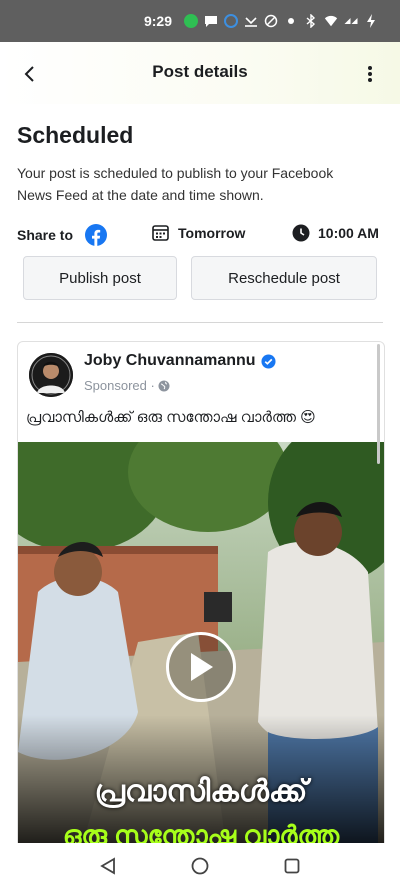 The image size is (400, 889). What do you see at coordinates (191, 21) in the screenshot?
I see `whatsapp-icon` at bounding box center [191, 21].